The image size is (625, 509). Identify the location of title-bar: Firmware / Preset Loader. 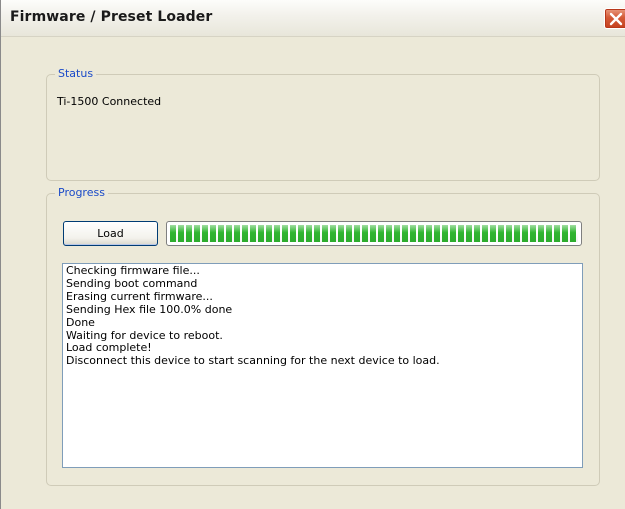
(313, 18).